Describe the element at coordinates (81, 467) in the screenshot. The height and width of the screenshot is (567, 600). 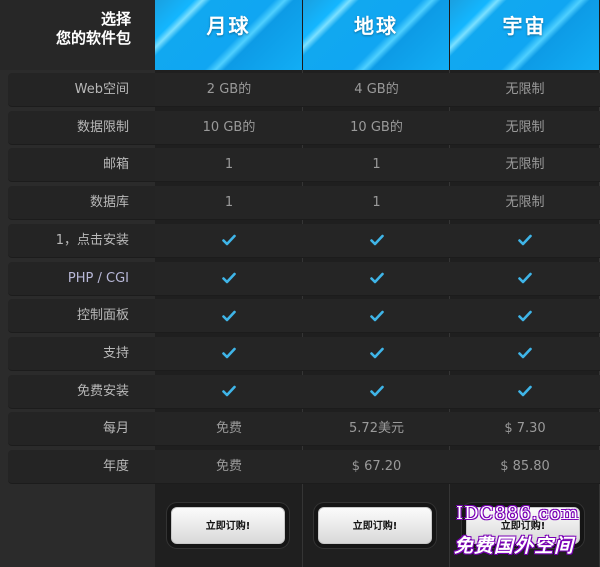
I see `feature-label: 年度` at that location.